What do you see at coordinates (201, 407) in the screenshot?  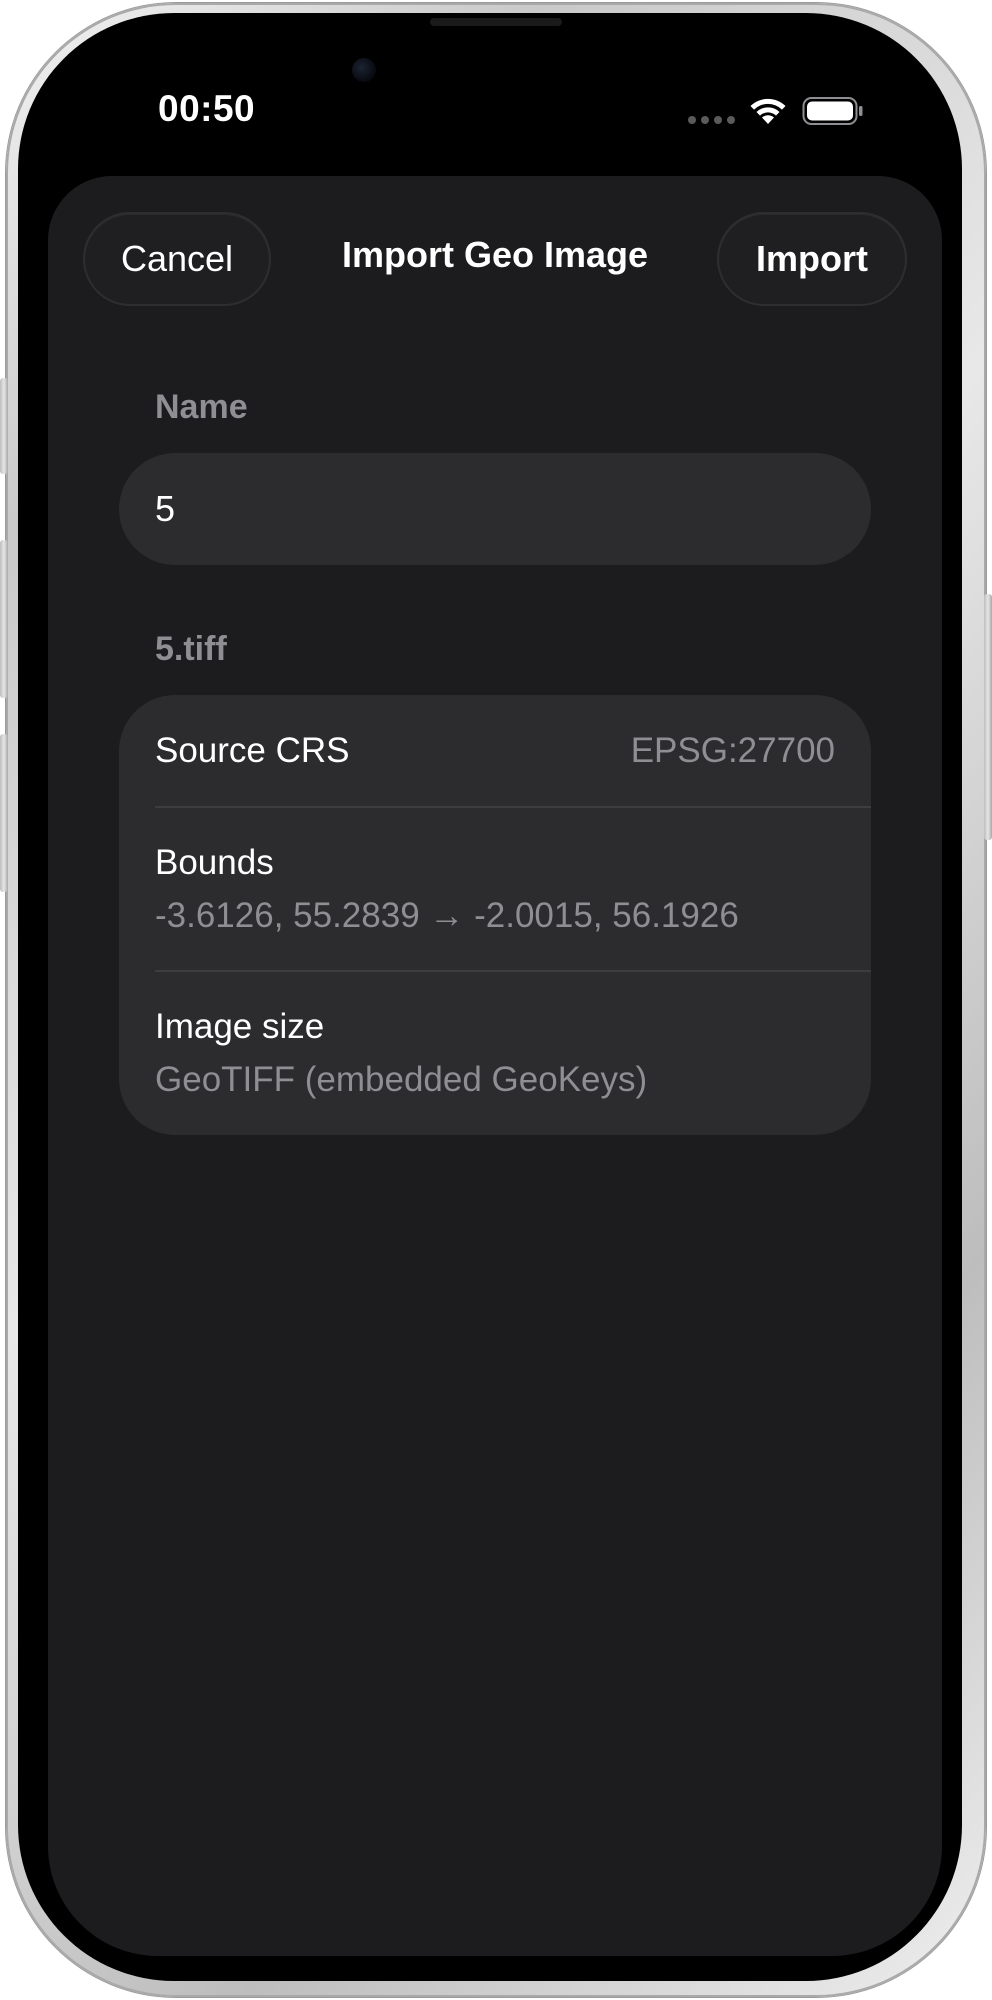 I see `name-section-header: Name` at bounding box center [201, 407].